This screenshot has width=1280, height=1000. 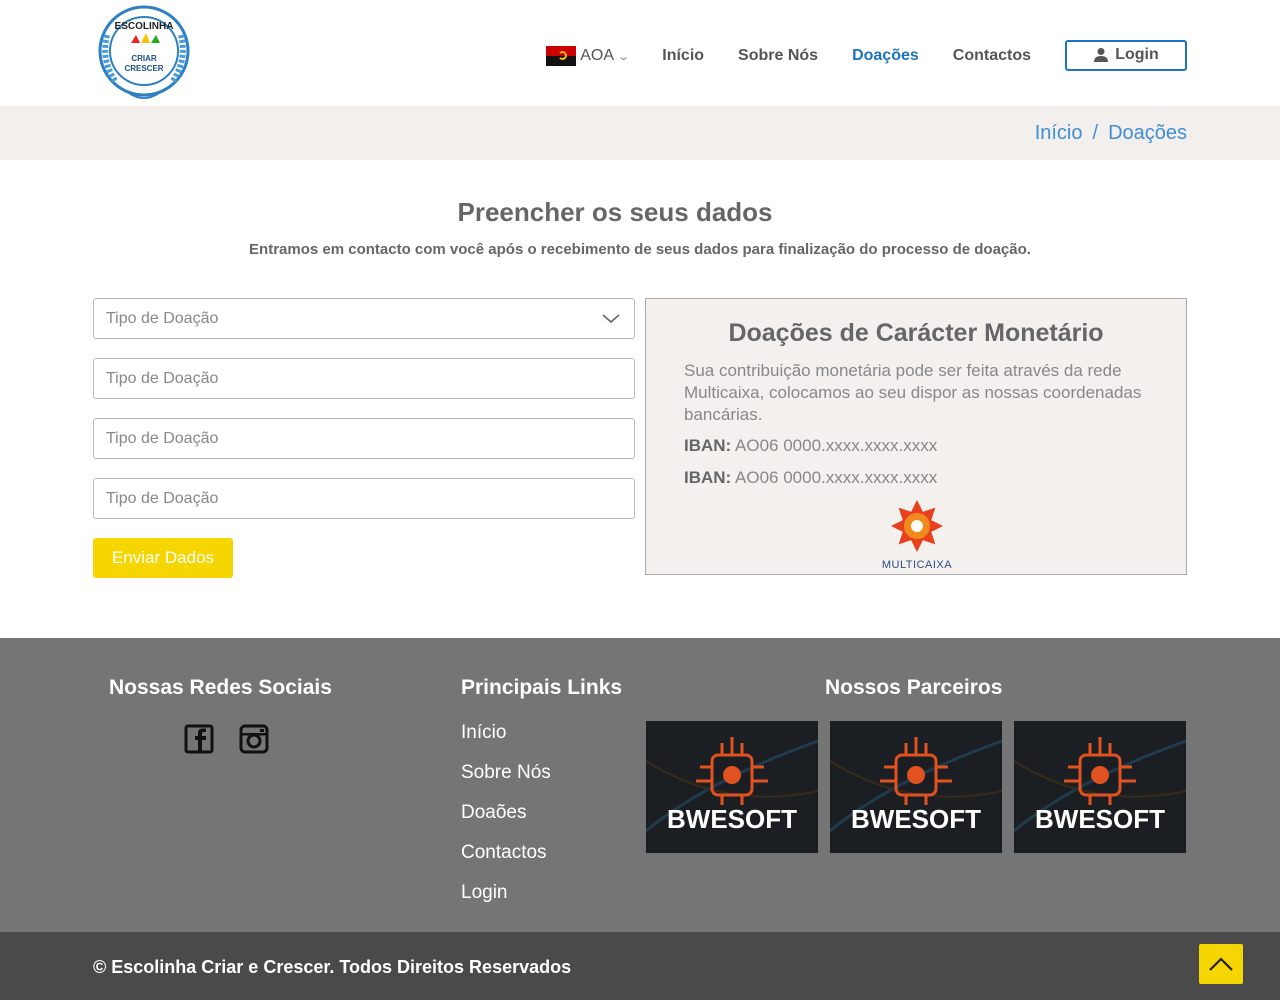 I want to click on footer-link-doacoes: Doaões, so click(x=494, y=813).